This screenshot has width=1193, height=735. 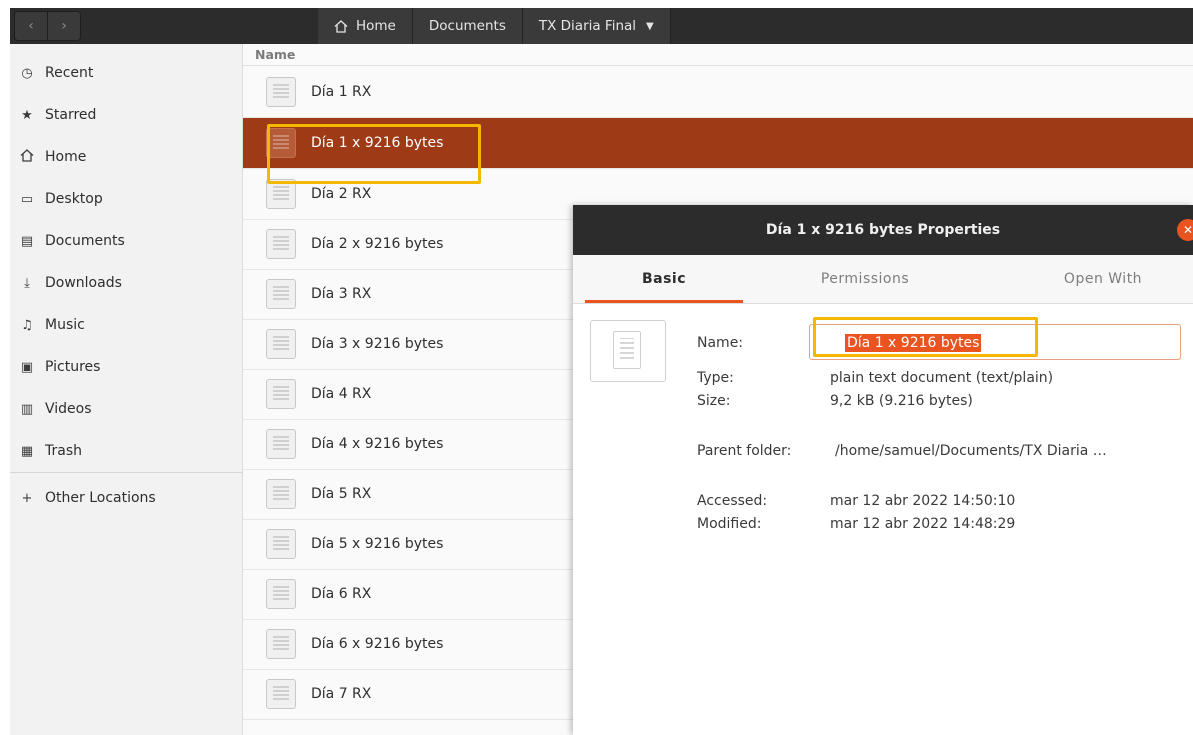 I want to click on sidebar-divider, so click(x=126, y=472).